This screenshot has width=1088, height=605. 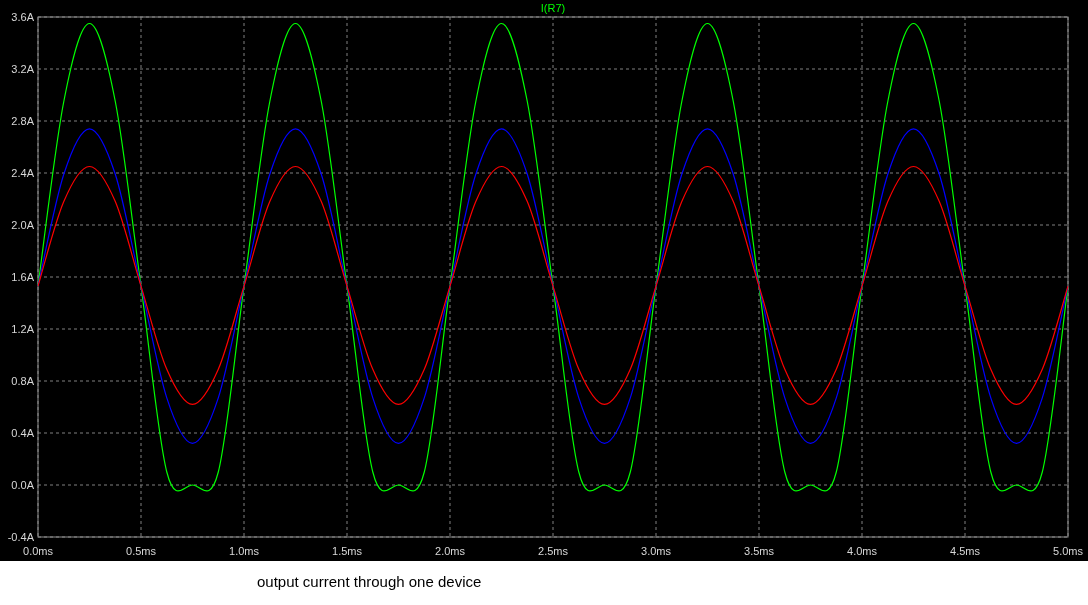 I want to click on x-tick-label: 0.0ms, so click(x=38, y=551).